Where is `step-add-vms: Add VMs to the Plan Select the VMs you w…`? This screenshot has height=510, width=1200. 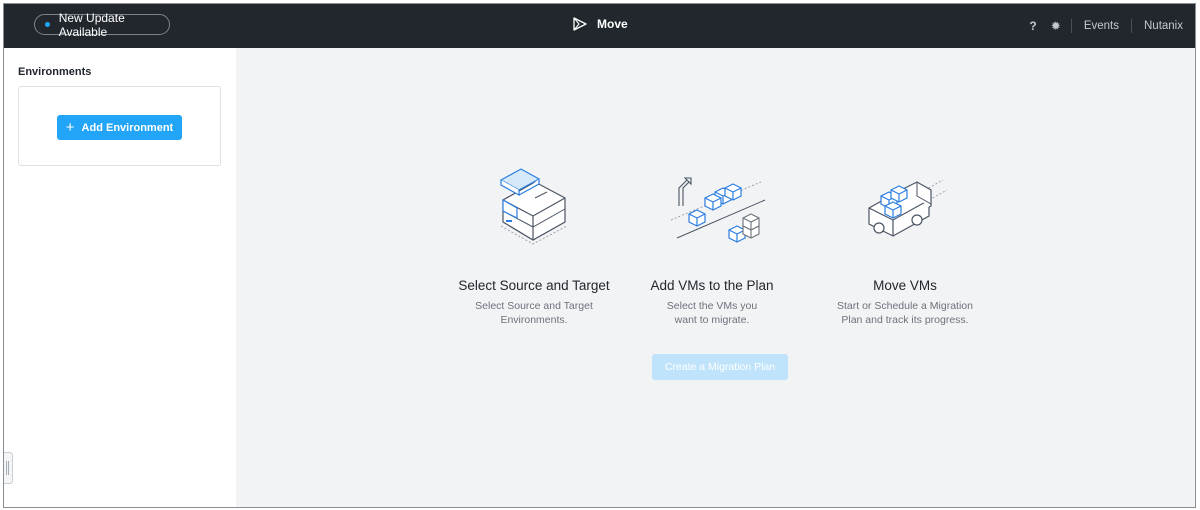 step-add-vms: Add VMs to the Plan Select the VMs you w… is located at coordinates (712, 243).